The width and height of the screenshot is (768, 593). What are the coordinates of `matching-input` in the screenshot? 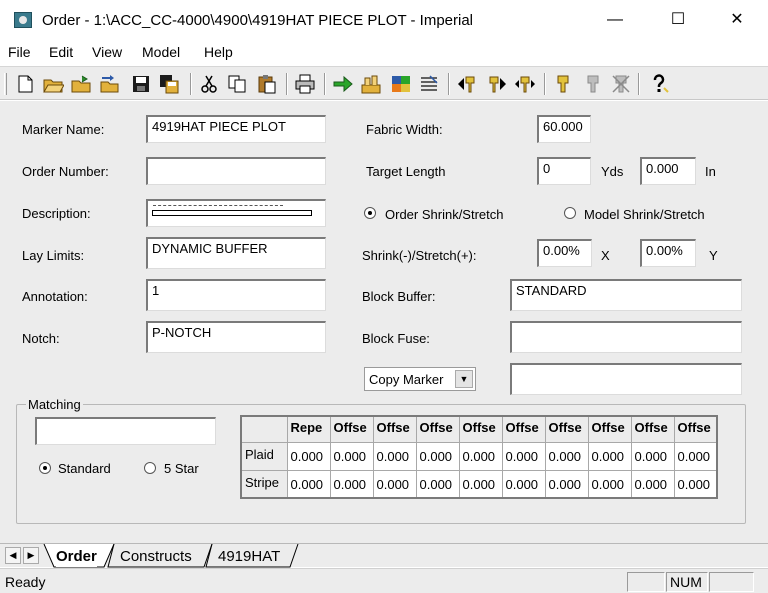 It's located at (125, 431).